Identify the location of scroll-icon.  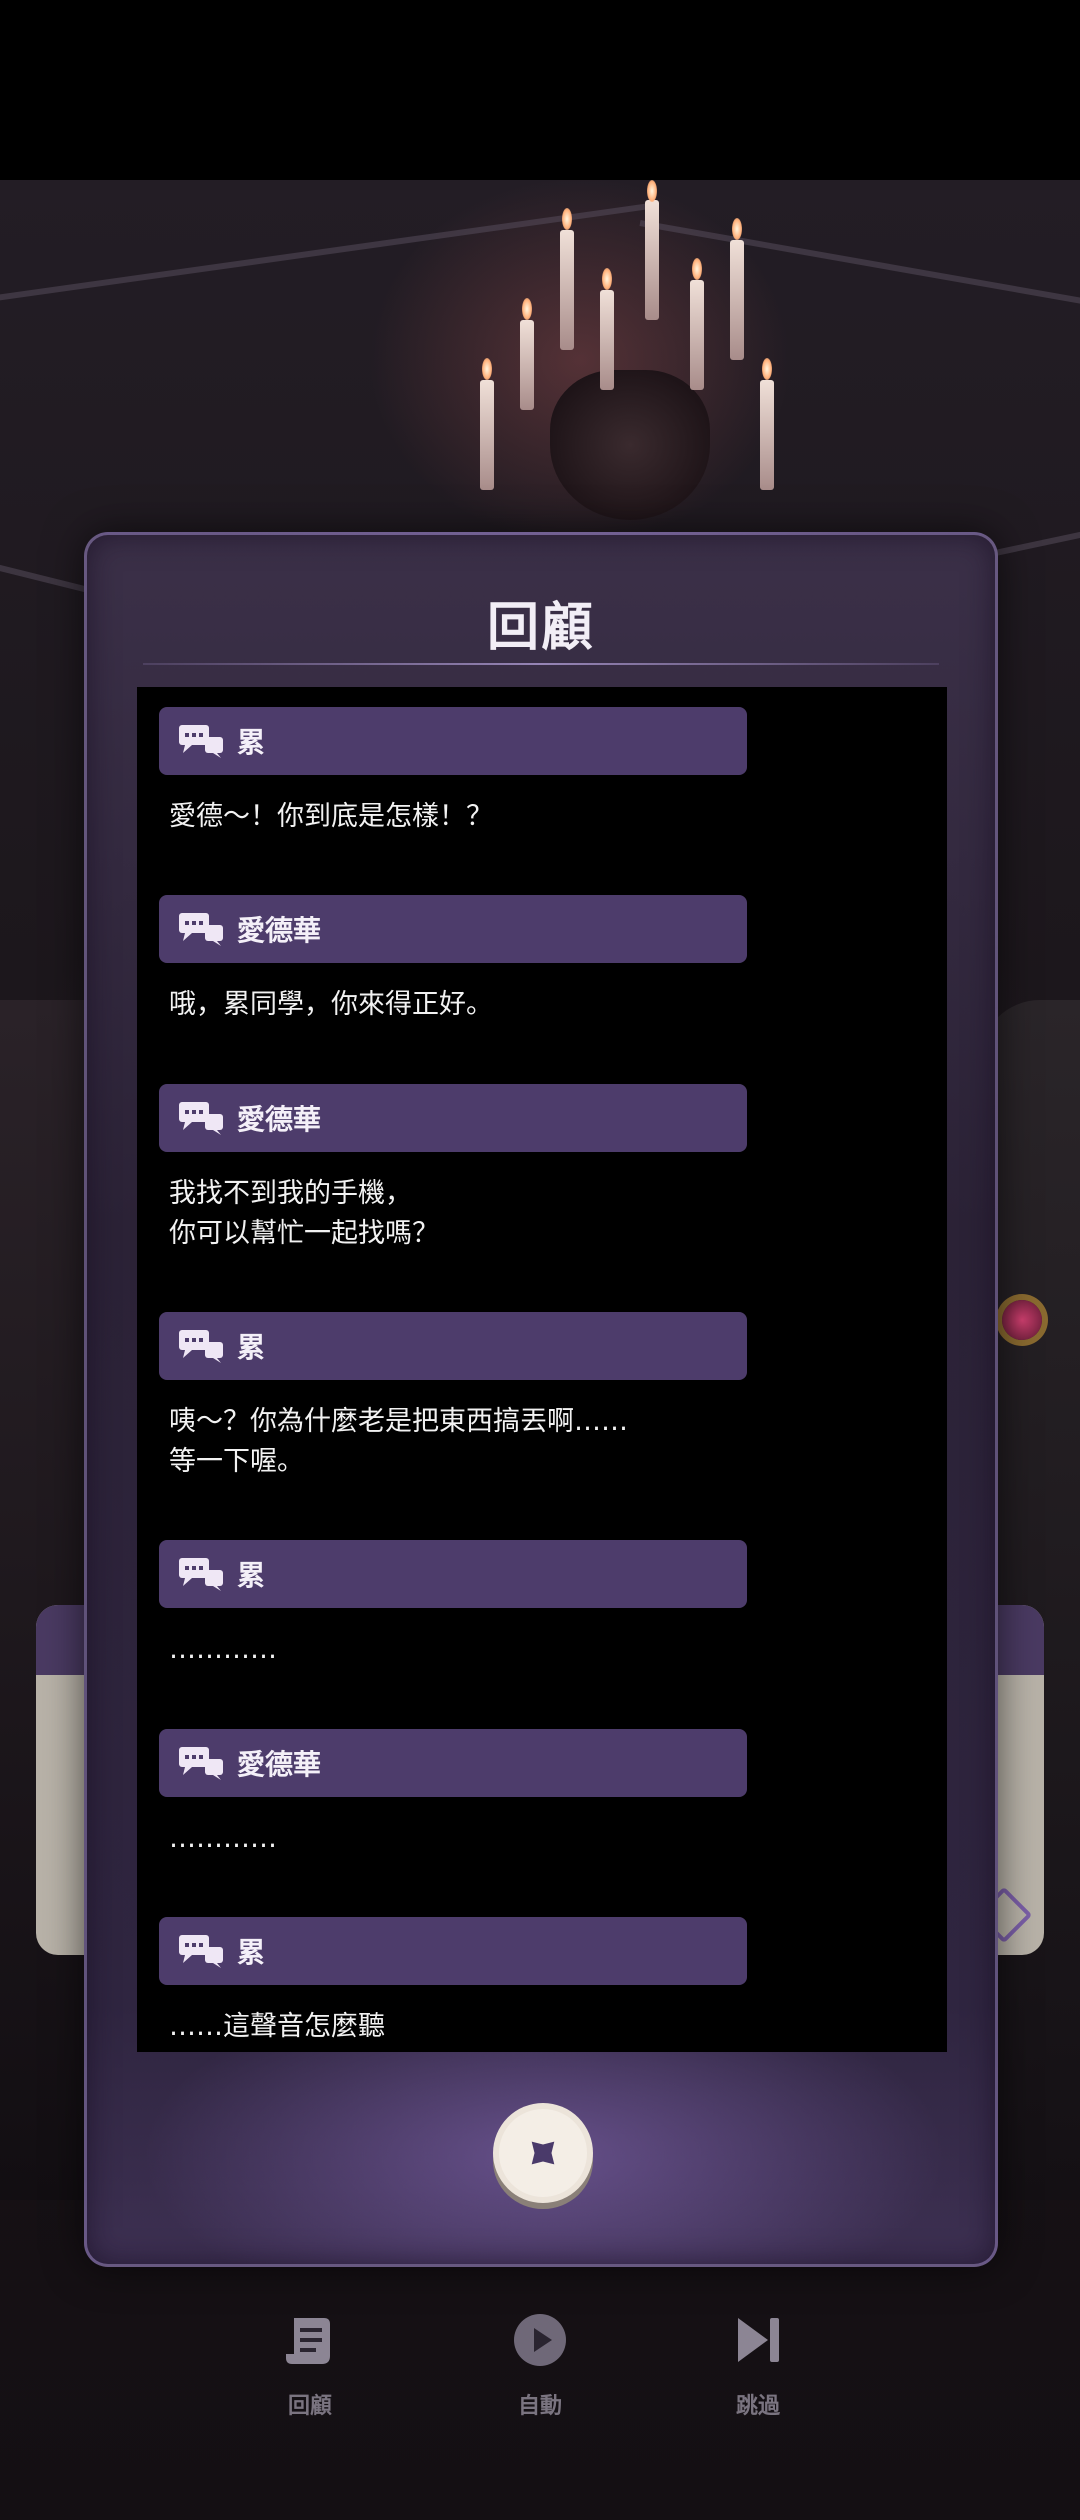
(308, 2341).